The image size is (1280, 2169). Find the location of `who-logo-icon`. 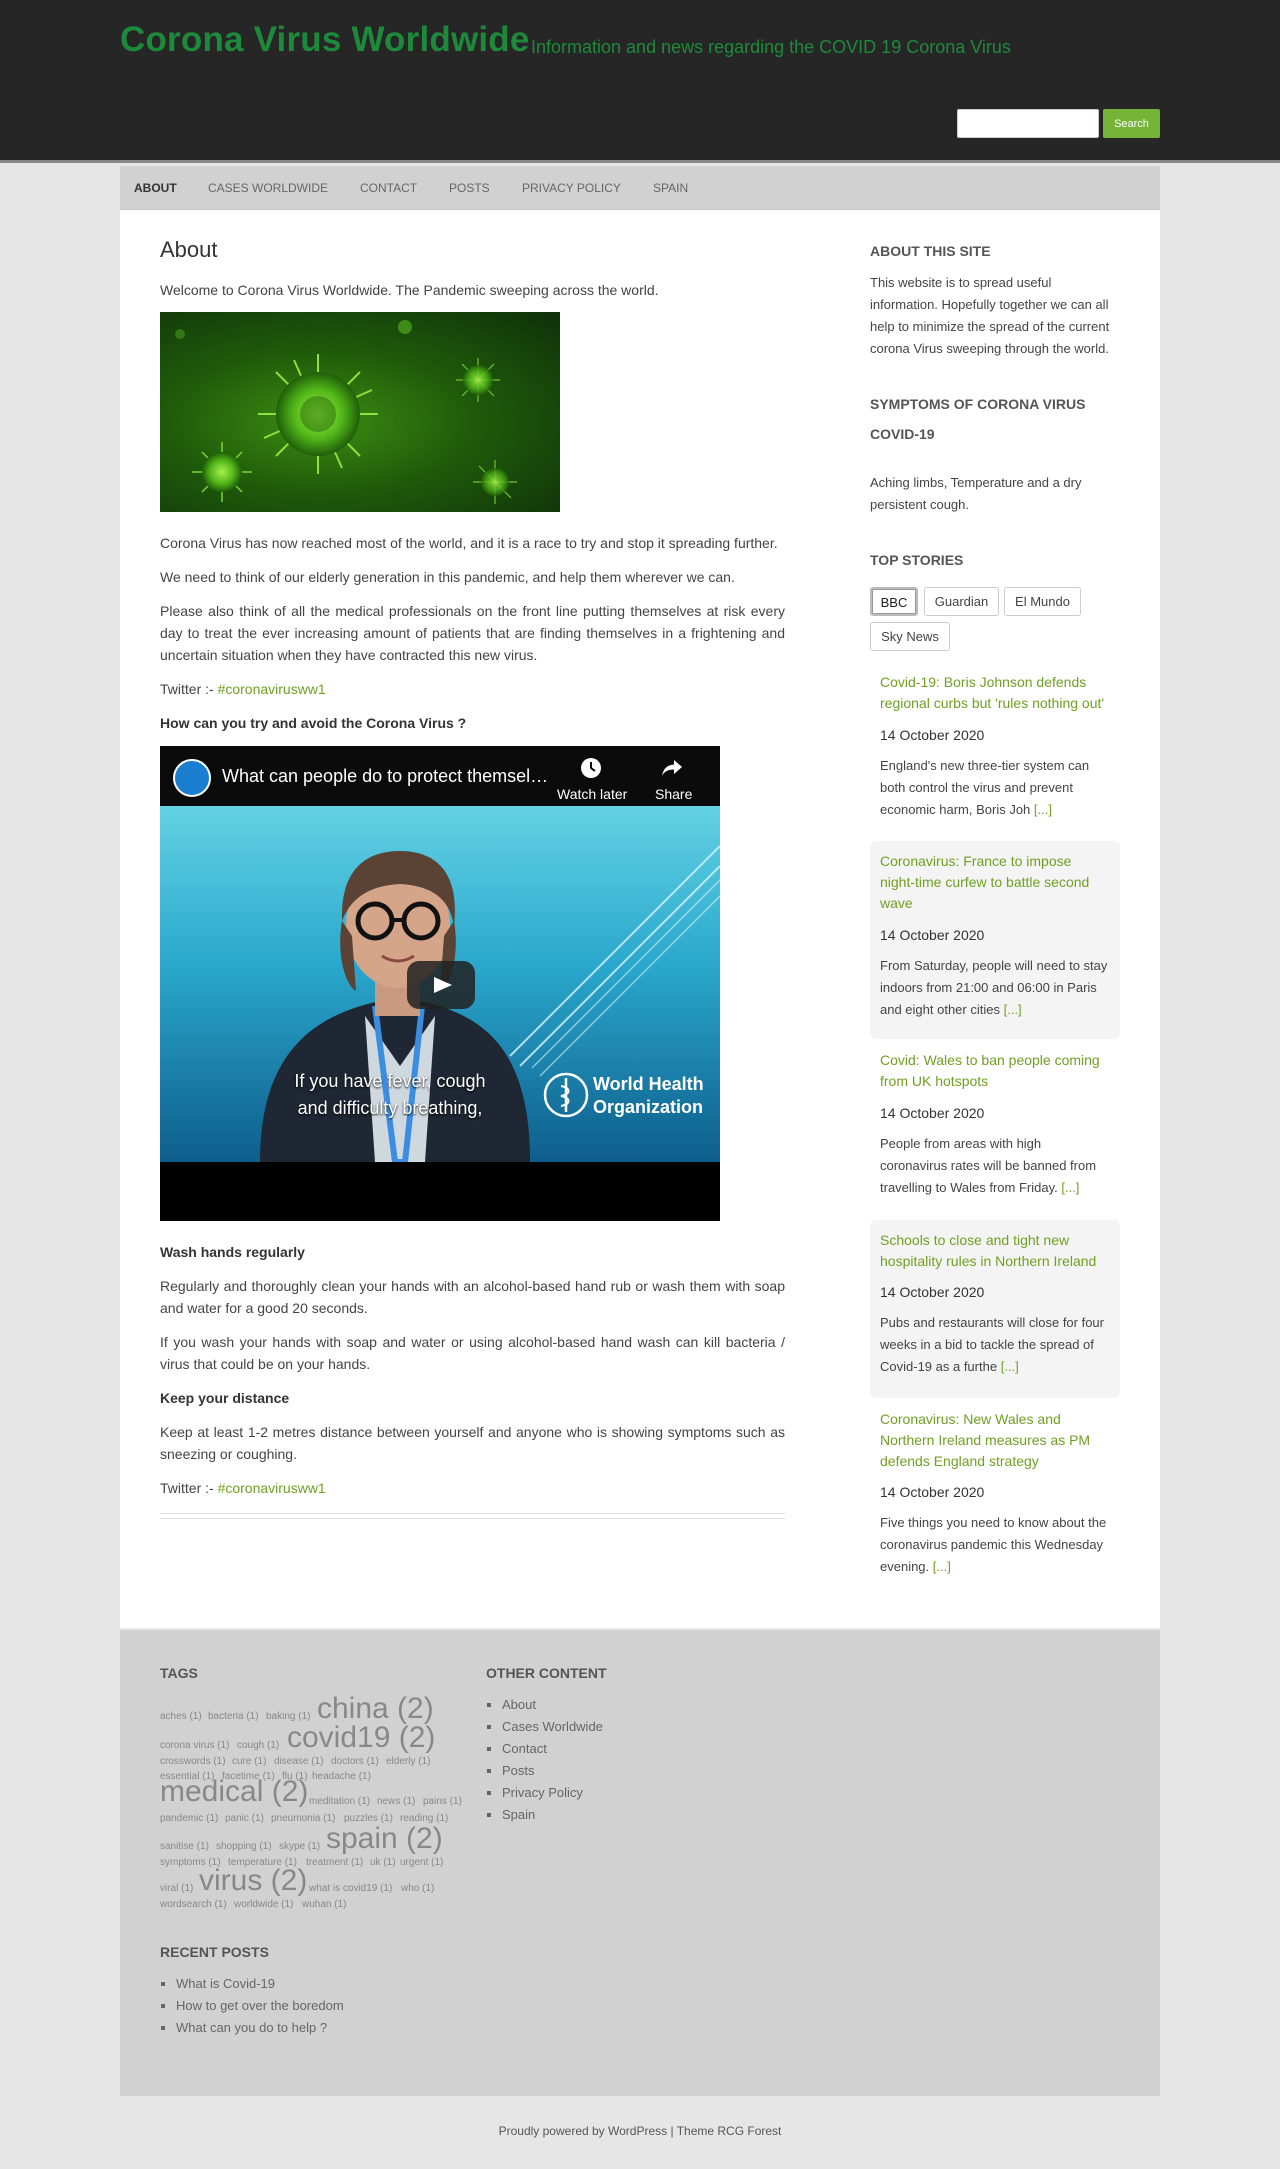

who-logo-icon is located at coordinates (192, 778).